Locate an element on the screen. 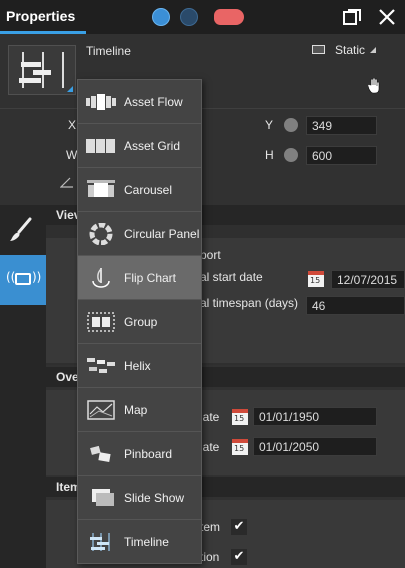 The image size is (405, 568). layout-tab: (( )) is located at coordinates (23, 280).